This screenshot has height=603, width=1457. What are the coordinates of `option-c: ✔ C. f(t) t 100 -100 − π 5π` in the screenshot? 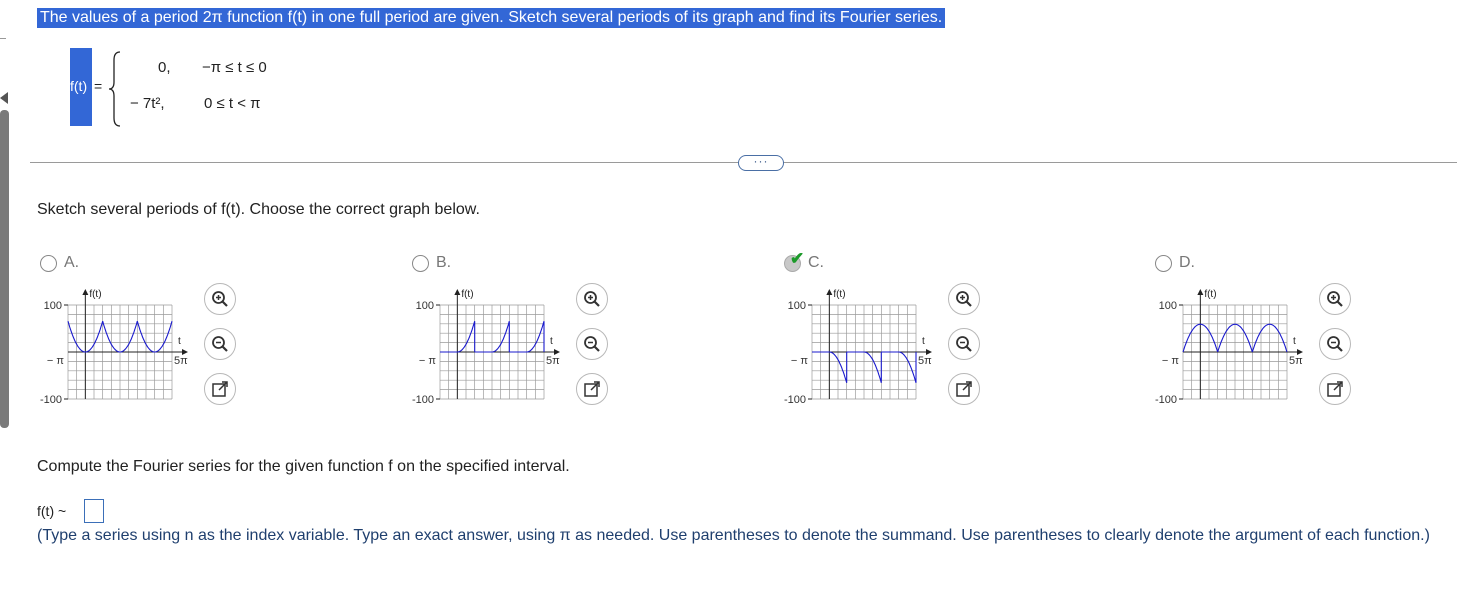 It's located at (949, 331).